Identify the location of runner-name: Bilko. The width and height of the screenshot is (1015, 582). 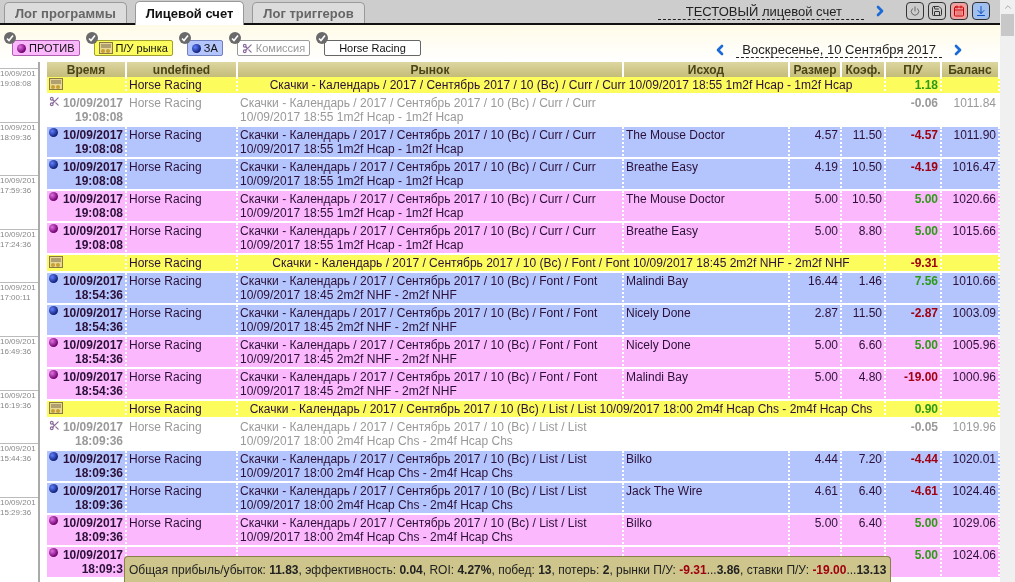
(639, 523).